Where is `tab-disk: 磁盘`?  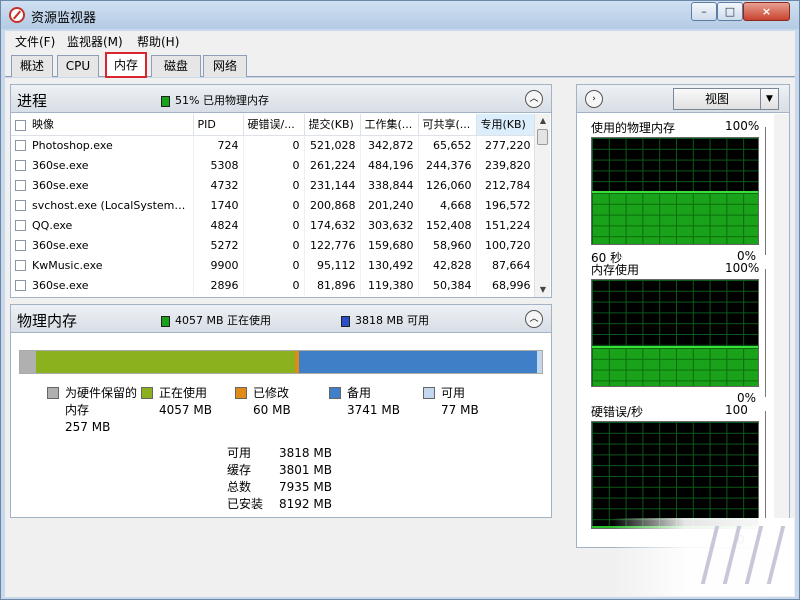 tab-disk: 磁盘 is located at coordinates (176, 66).